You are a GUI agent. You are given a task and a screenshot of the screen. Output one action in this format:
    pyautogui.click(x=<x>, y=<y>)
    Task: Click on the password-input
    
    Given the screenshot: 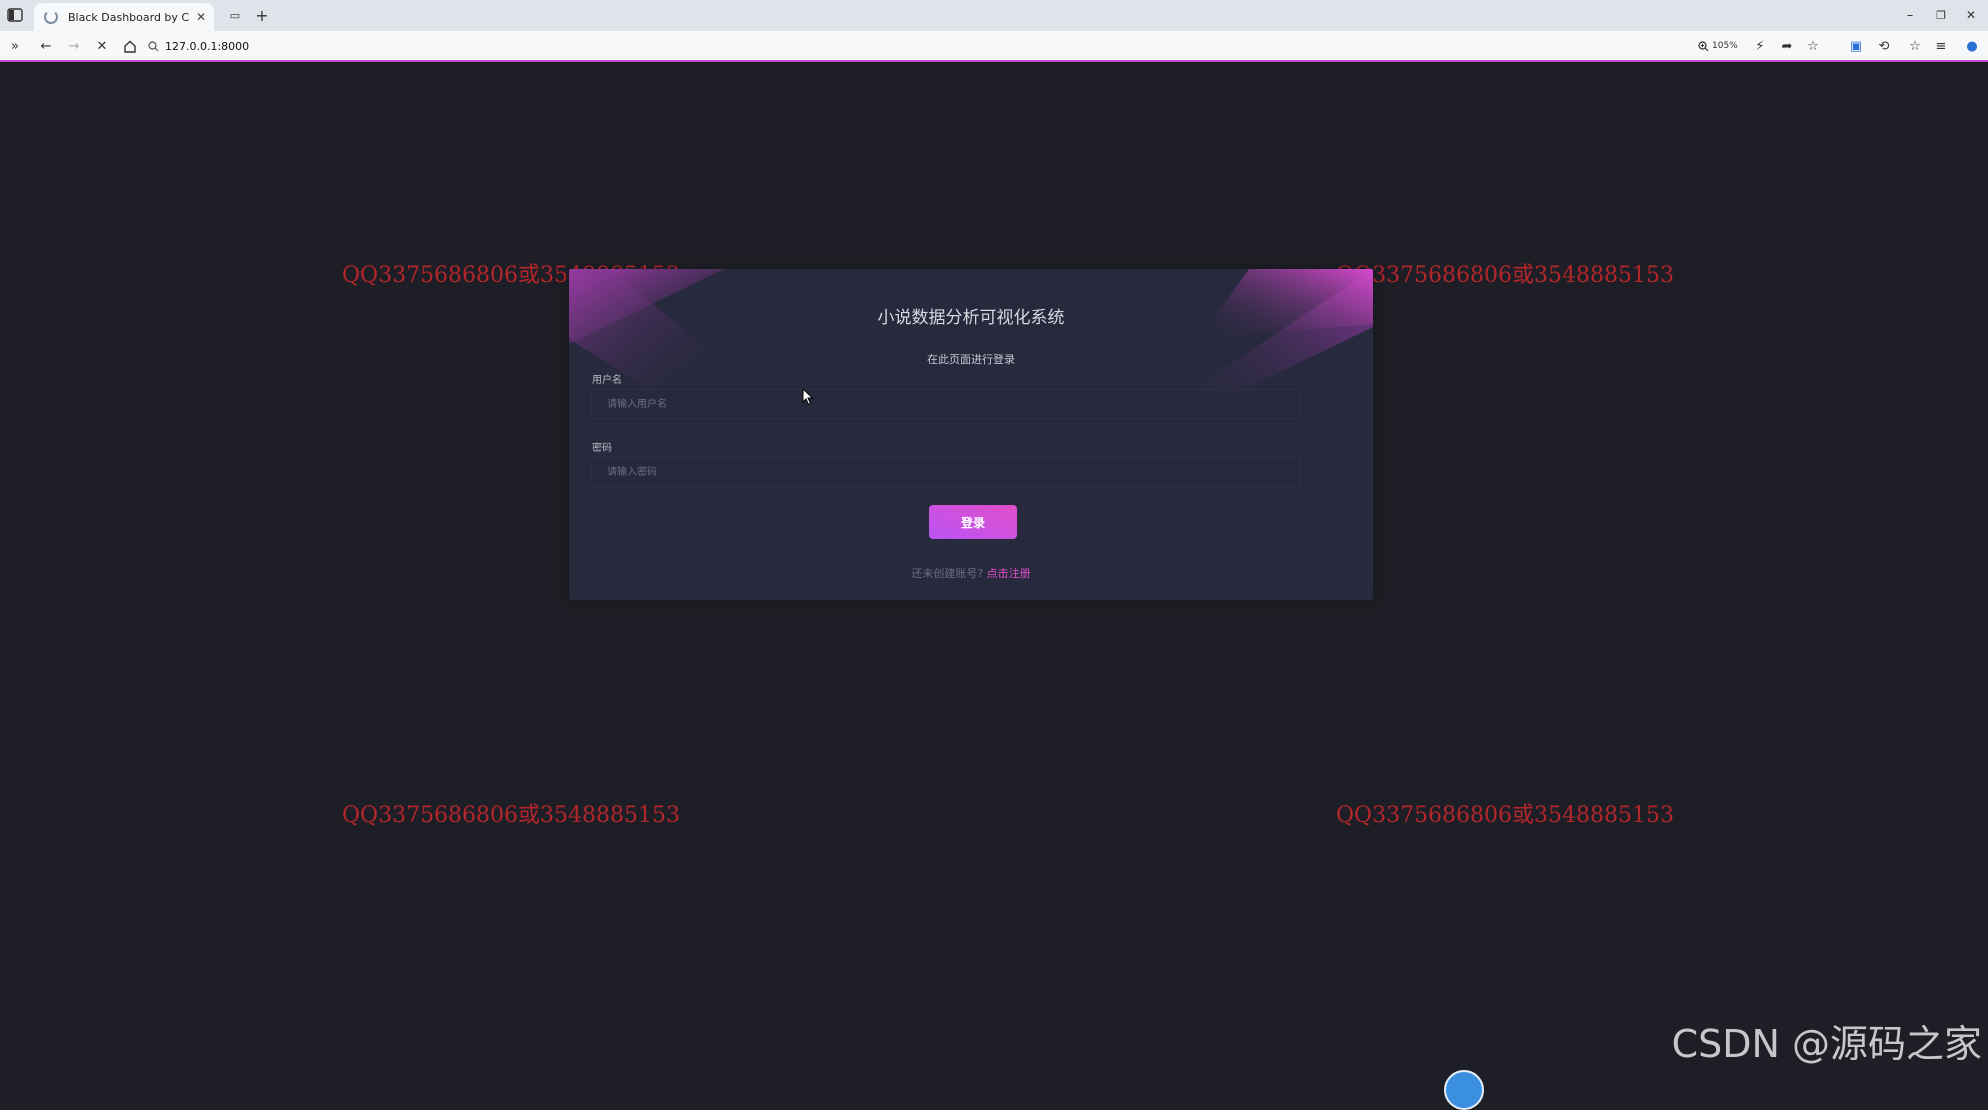 What is the action you would take?
    pyautogui.click(x=946, y=472)
    